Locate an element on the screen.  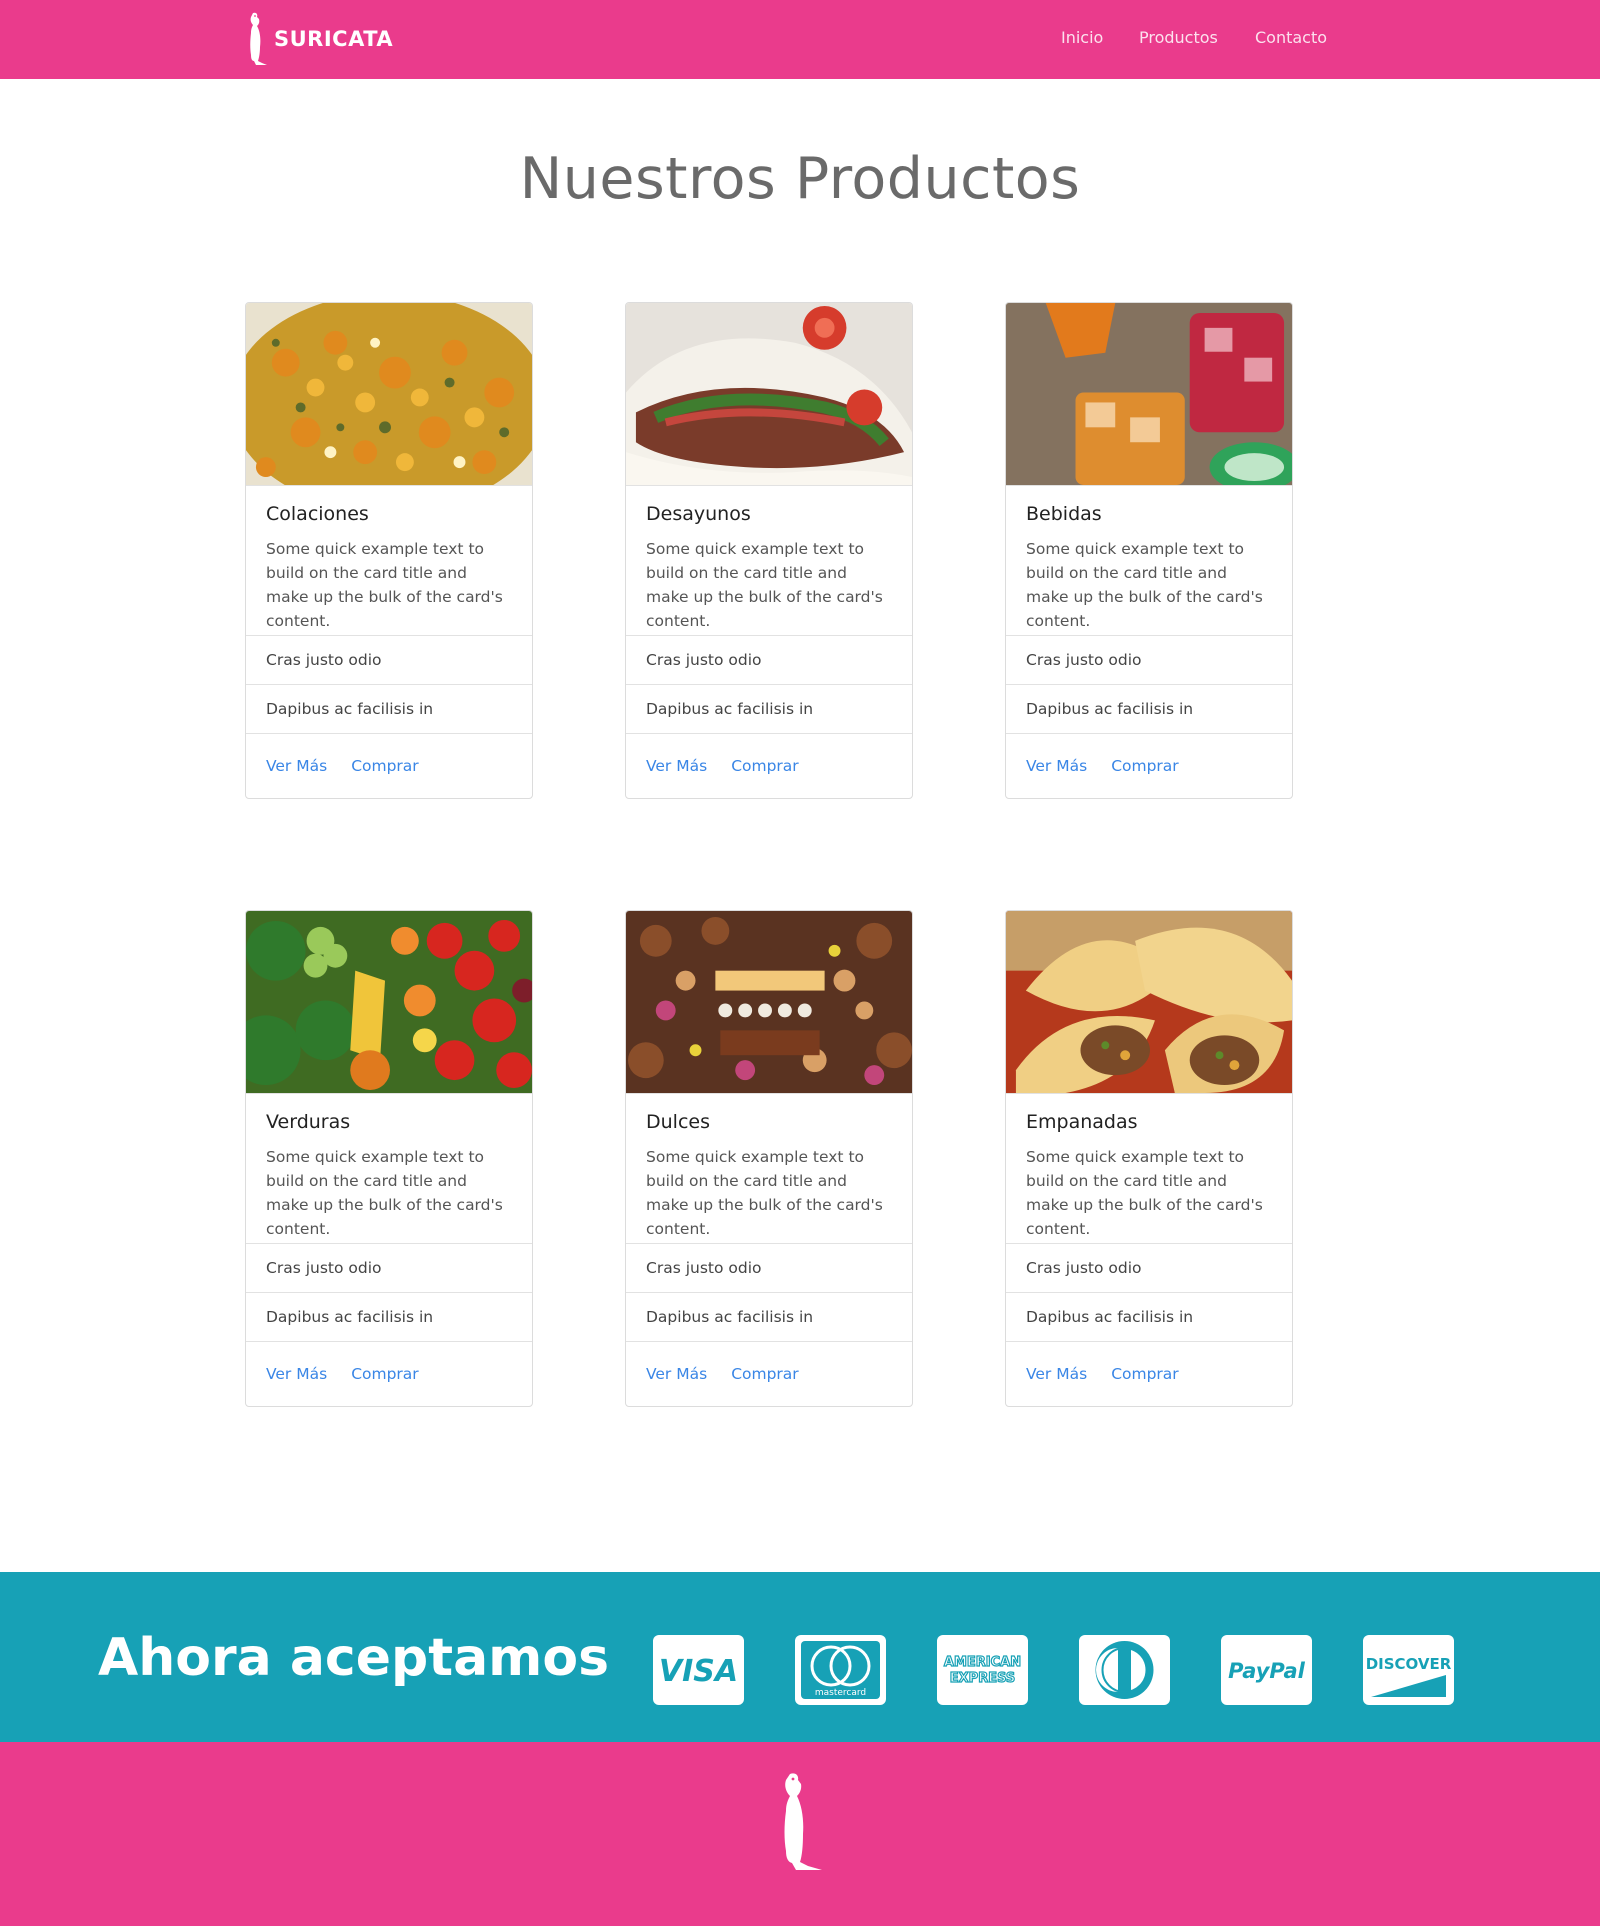
card-title: Dulces is located at coordinates (678, 1122).